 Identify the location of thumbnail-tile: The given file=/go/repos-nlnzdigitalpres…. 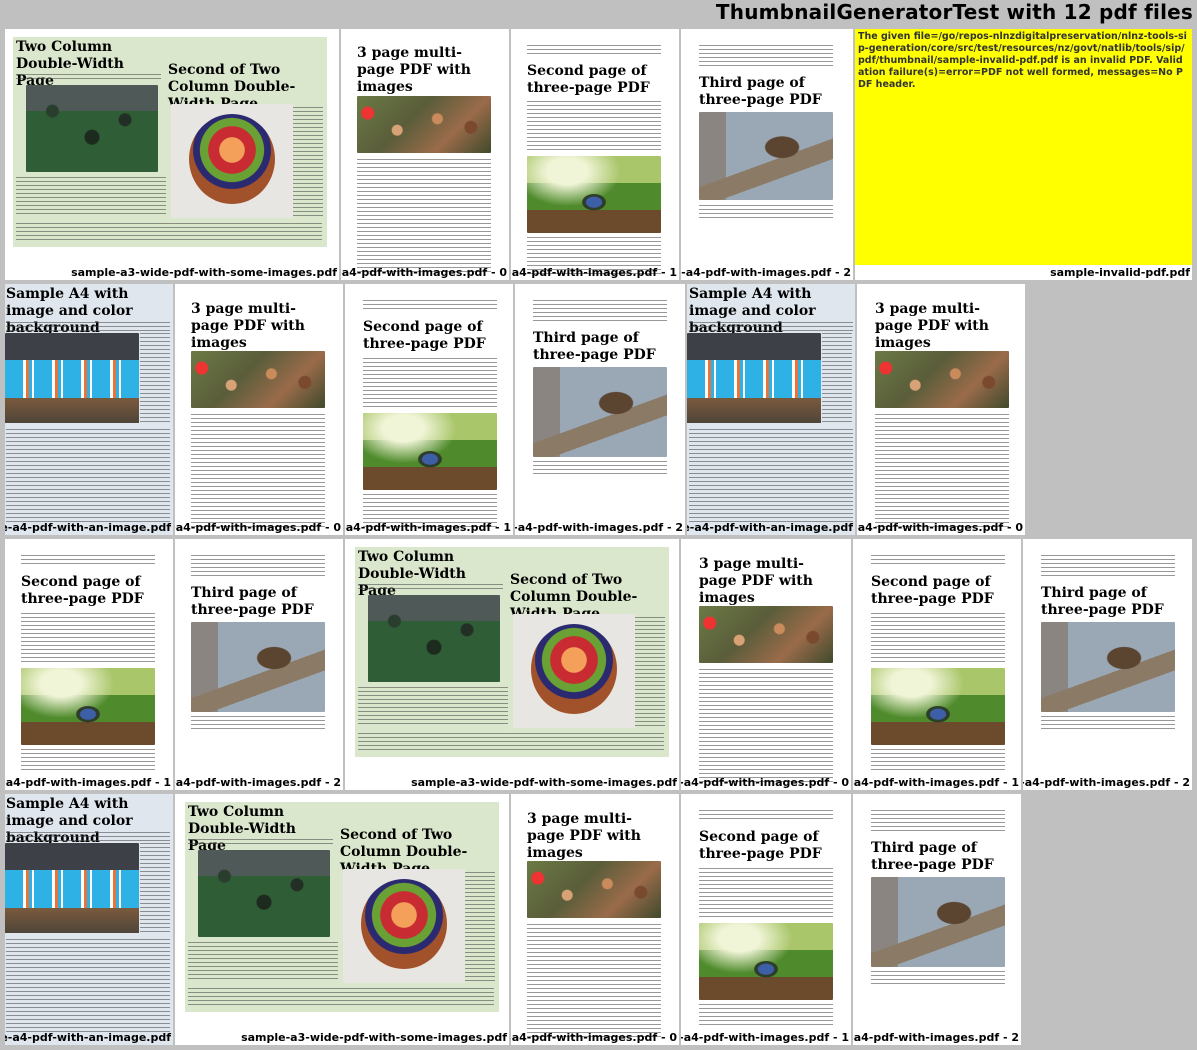
(1023, 154).